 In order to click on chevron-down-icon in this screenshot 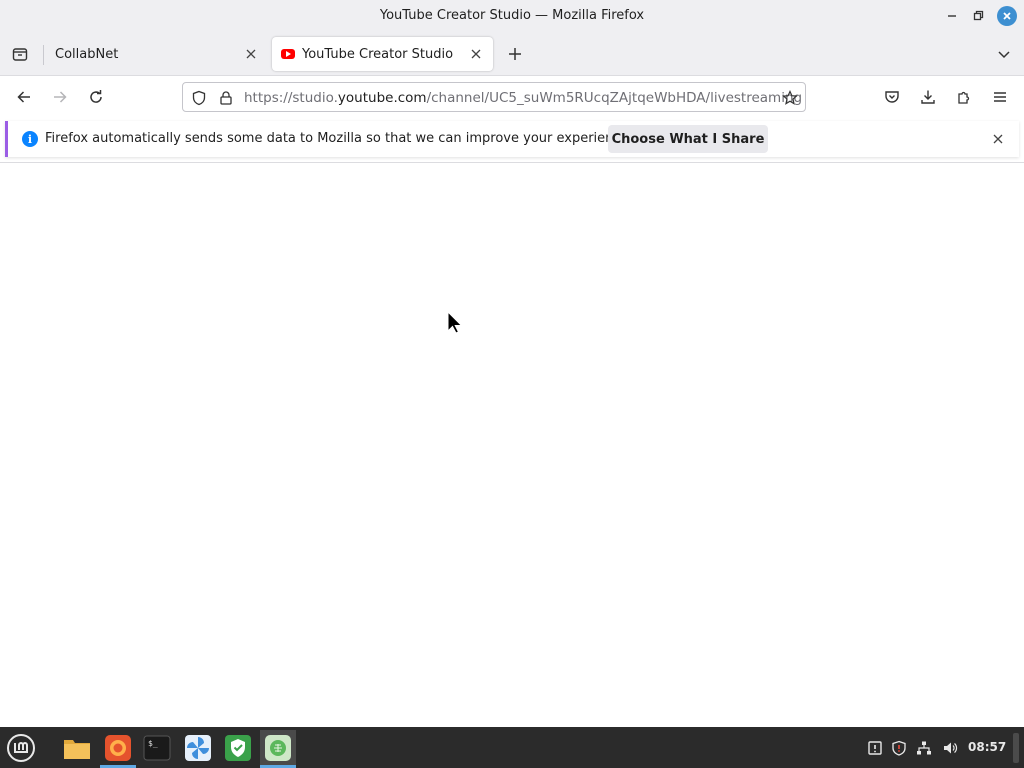, I will do `click(1004, 55)`.